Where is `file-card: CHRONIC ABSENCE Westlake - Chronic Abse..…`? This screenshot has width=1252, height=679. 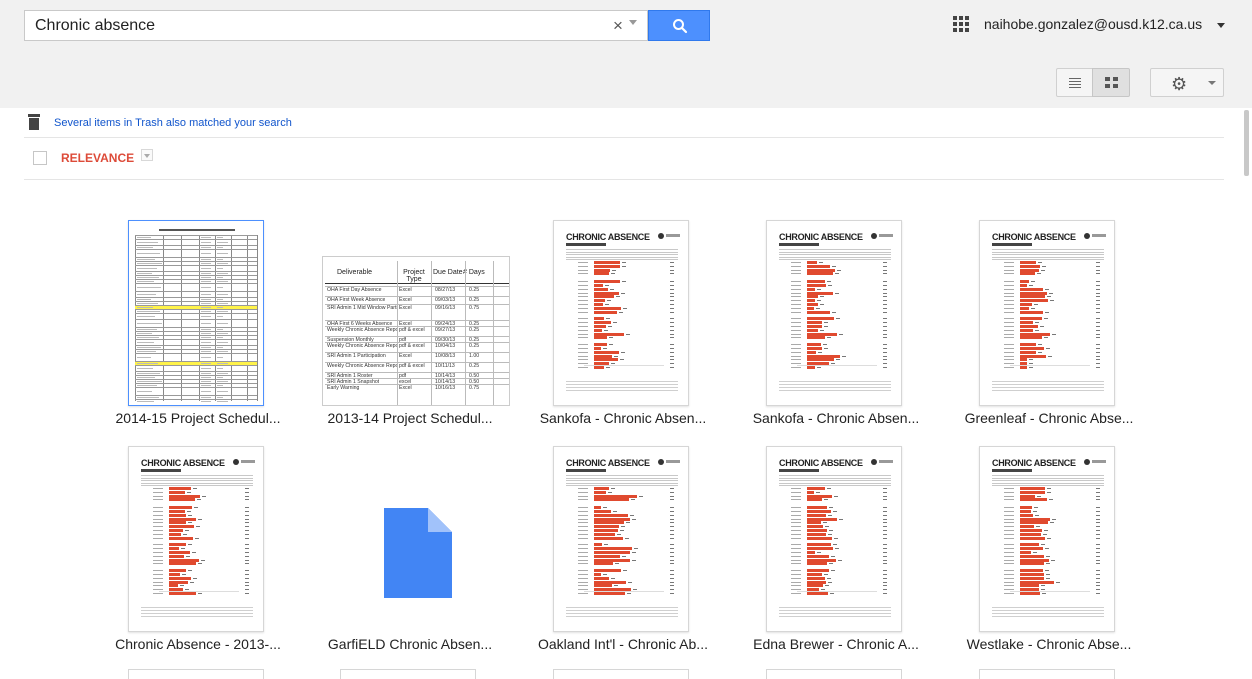 file-card: CHRONIC ABSENCE Westlake - Chronic Abse..… is located at coordinates (1049, 559).